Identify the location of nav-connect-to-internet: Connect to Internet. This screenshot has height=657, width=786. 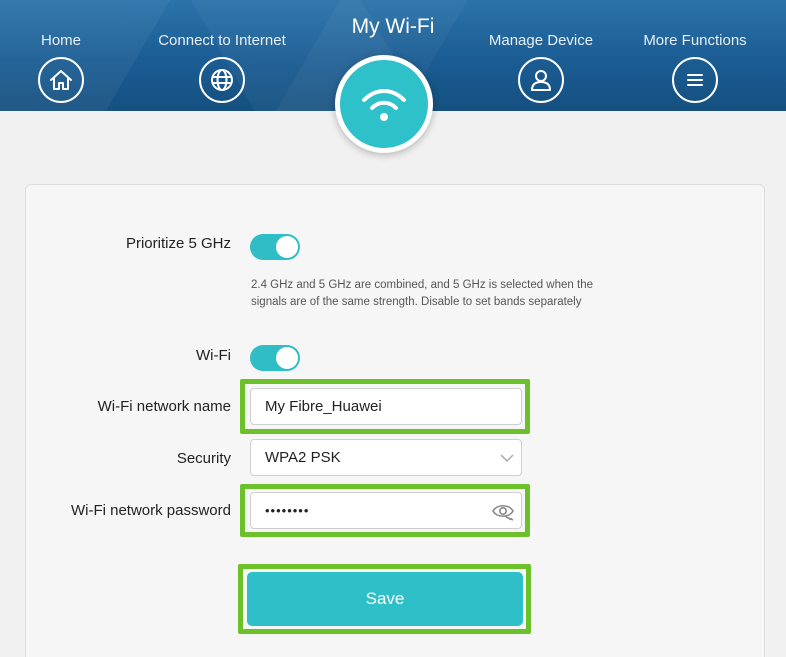
(222, 51).